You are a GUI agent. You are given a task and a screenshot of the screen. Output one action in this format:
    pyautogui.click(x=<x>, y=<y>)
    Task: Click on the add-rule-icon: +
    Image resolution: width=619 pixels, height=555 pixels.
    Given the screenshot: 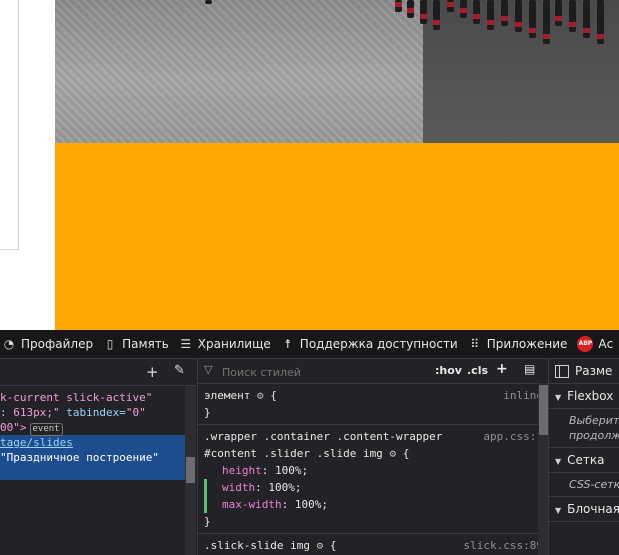 What is the action you would take?
    pyautogui.click(x=502, y=369)
    